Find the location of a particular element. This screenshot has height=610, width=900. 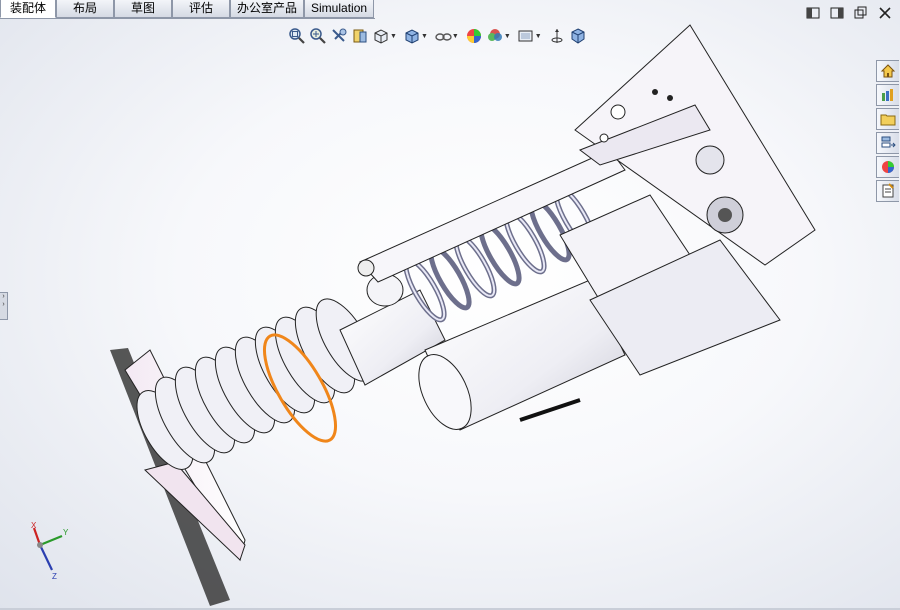

triad-y-axis is located at coordinates (51, 540).